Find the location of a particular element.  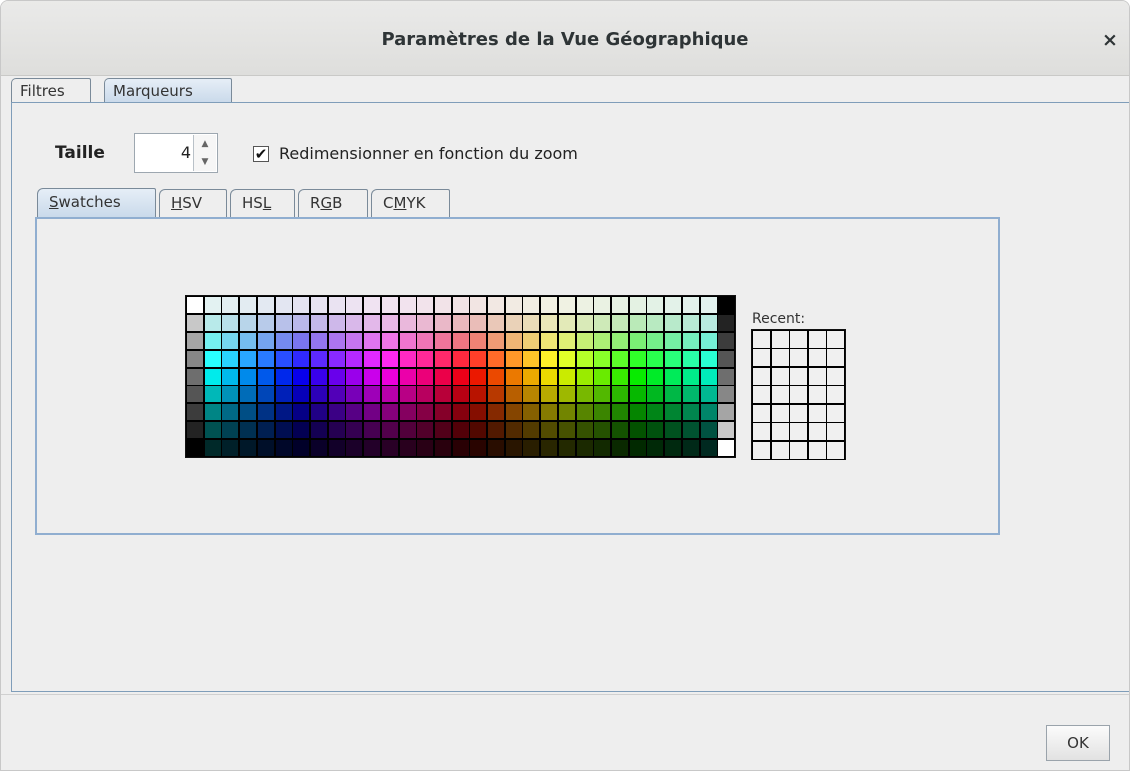

spinner-down-icon: ▼ is located at coordinates (205, 162).